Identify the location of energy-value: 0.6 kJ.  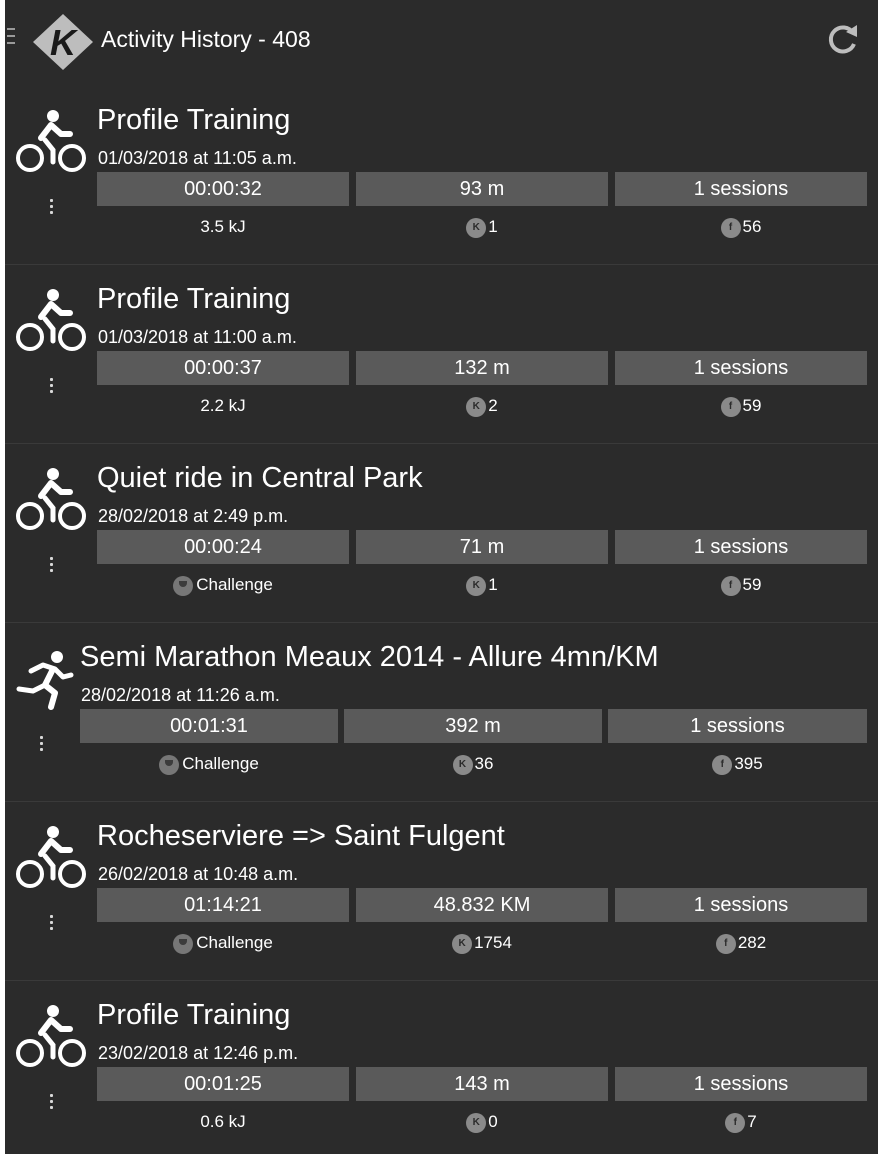
(223, 1121).